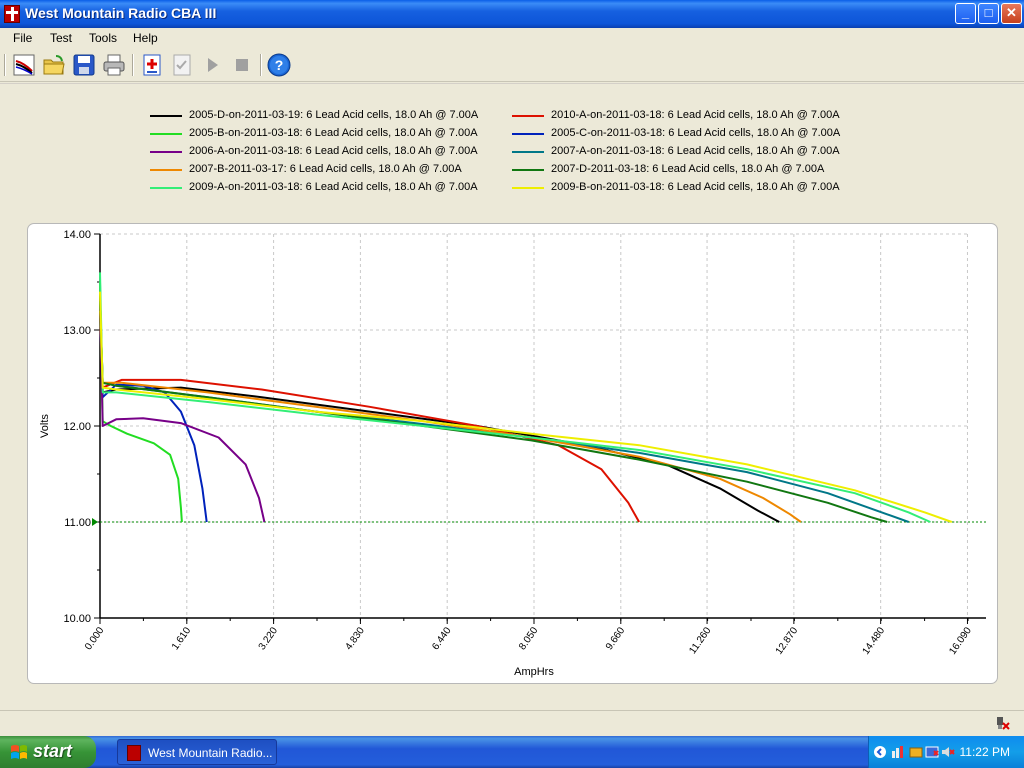 This screenshot has height=768, width=1024. What do you see at coordinates (512, 38) in the screenshot?
I see `menu-bar: File Test Tools Help` at bounding box center [512, 38].